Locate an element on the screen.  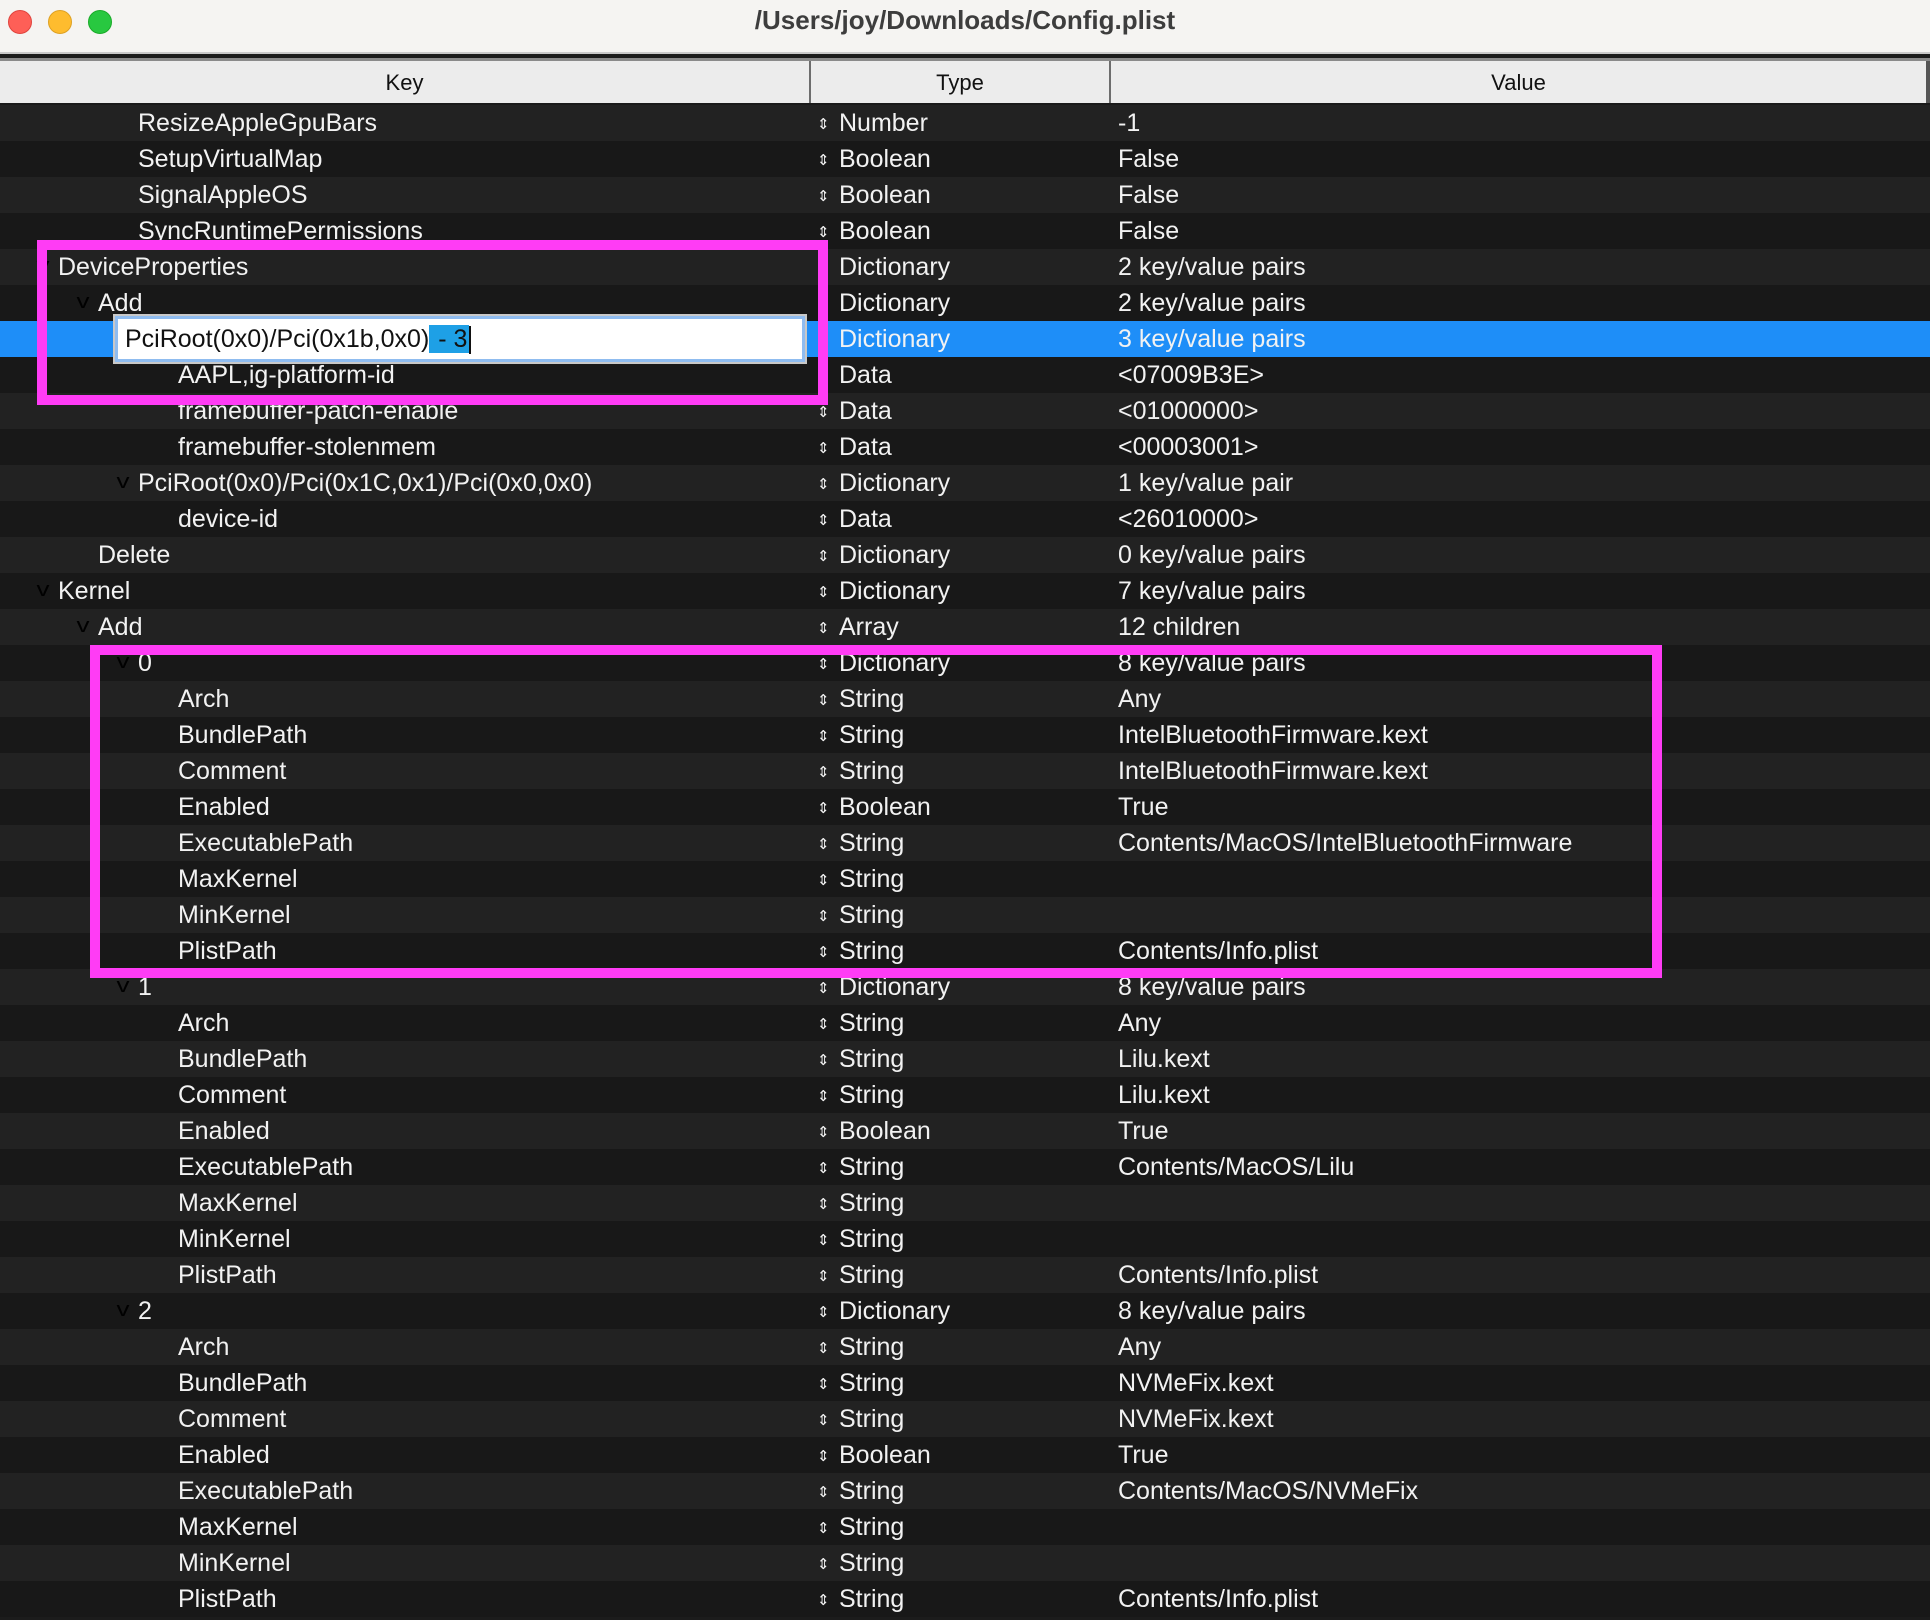
value-cell: IntelBluetoothFirmware.kext is located at coordinates (1518, 771).